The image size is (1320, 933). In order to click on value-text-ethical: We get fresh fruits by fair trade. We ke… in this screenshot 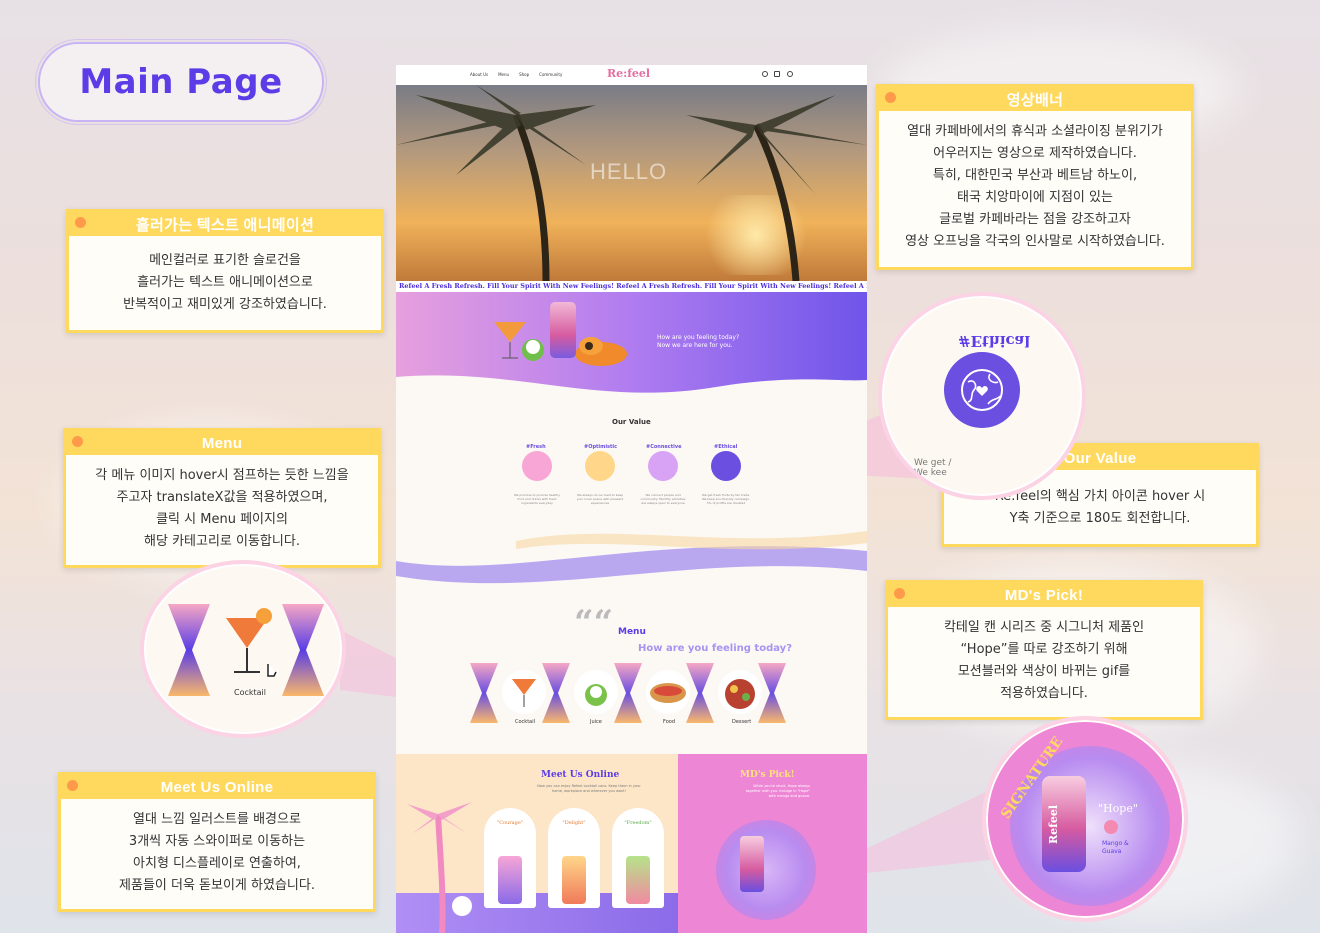, I will do `click(726, 499)`.